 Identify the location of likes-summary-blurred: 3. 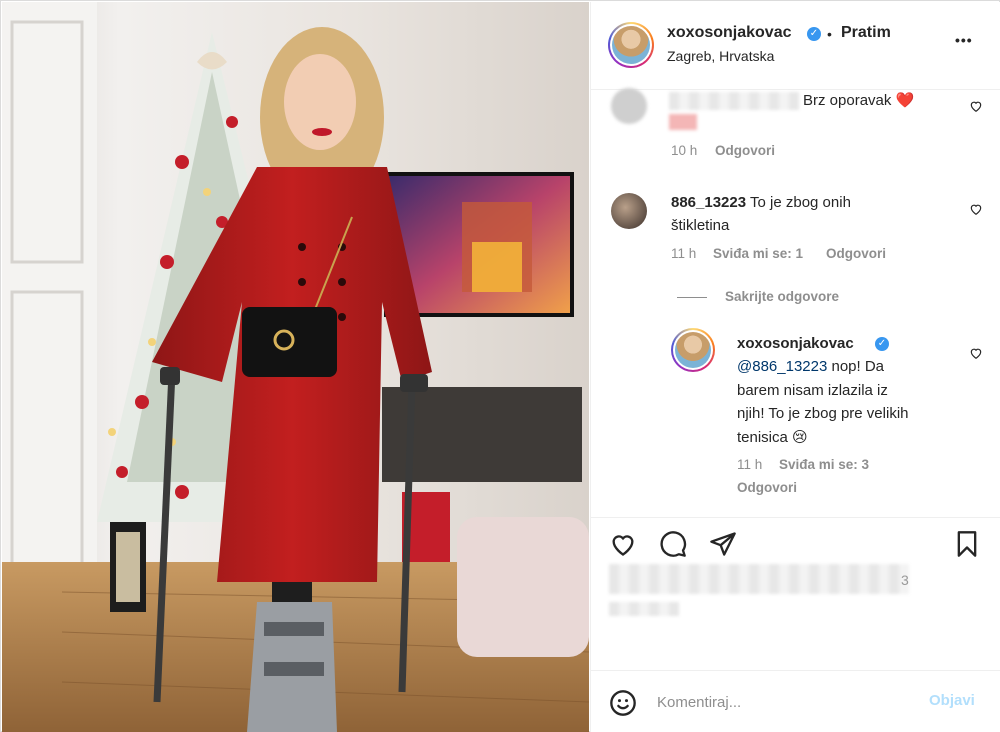
(759, 593).